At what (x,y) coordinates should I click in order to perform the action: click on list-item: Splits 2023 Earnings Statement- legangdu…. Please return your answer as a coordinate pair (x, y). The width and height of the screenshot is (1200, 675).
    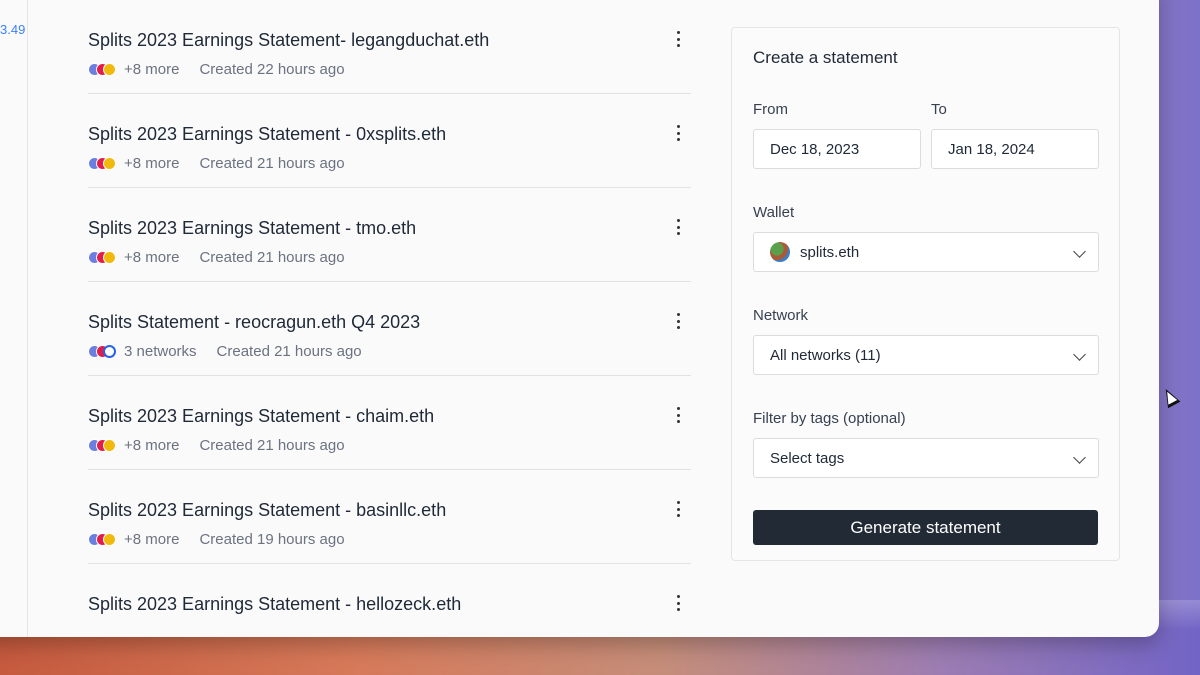
    Looking at the image, I should click on (389, 47).